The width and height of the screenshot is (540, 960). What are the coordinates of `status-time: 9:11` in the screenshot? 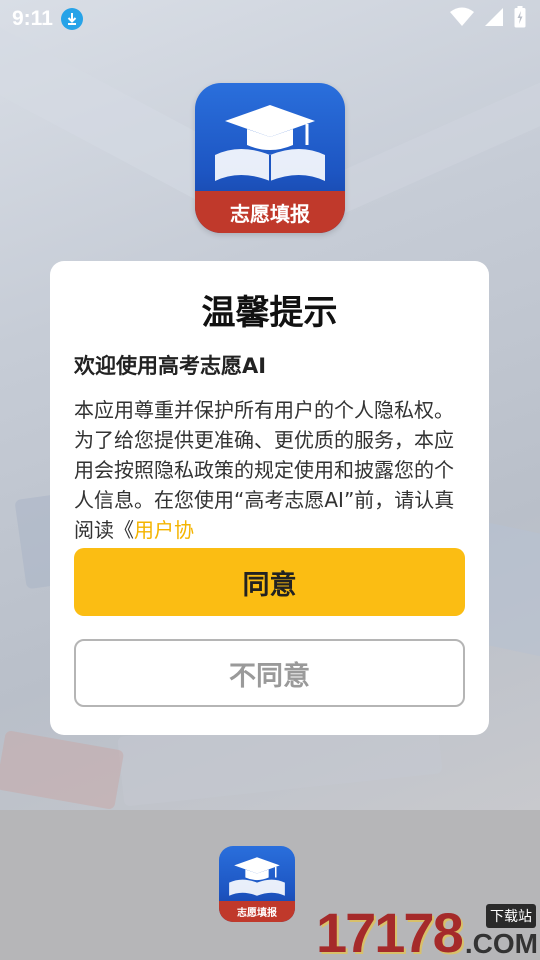 It's located at (32, 18).